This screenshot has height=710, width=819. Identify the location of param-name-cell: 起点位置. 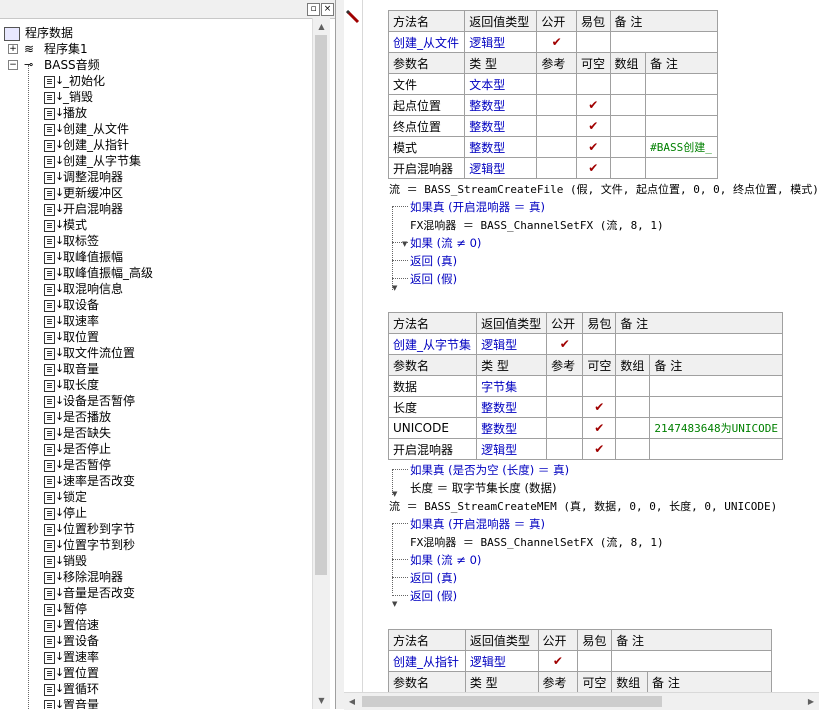
(426, 105).